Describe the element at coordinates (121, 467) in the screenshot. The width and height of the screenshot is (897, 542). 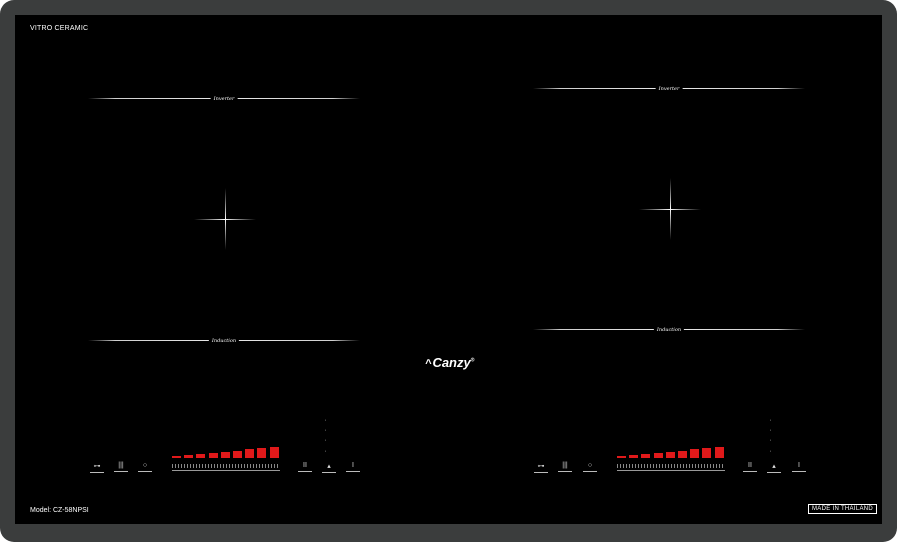
I see `left-heat-wave-icon: |||` at that location.